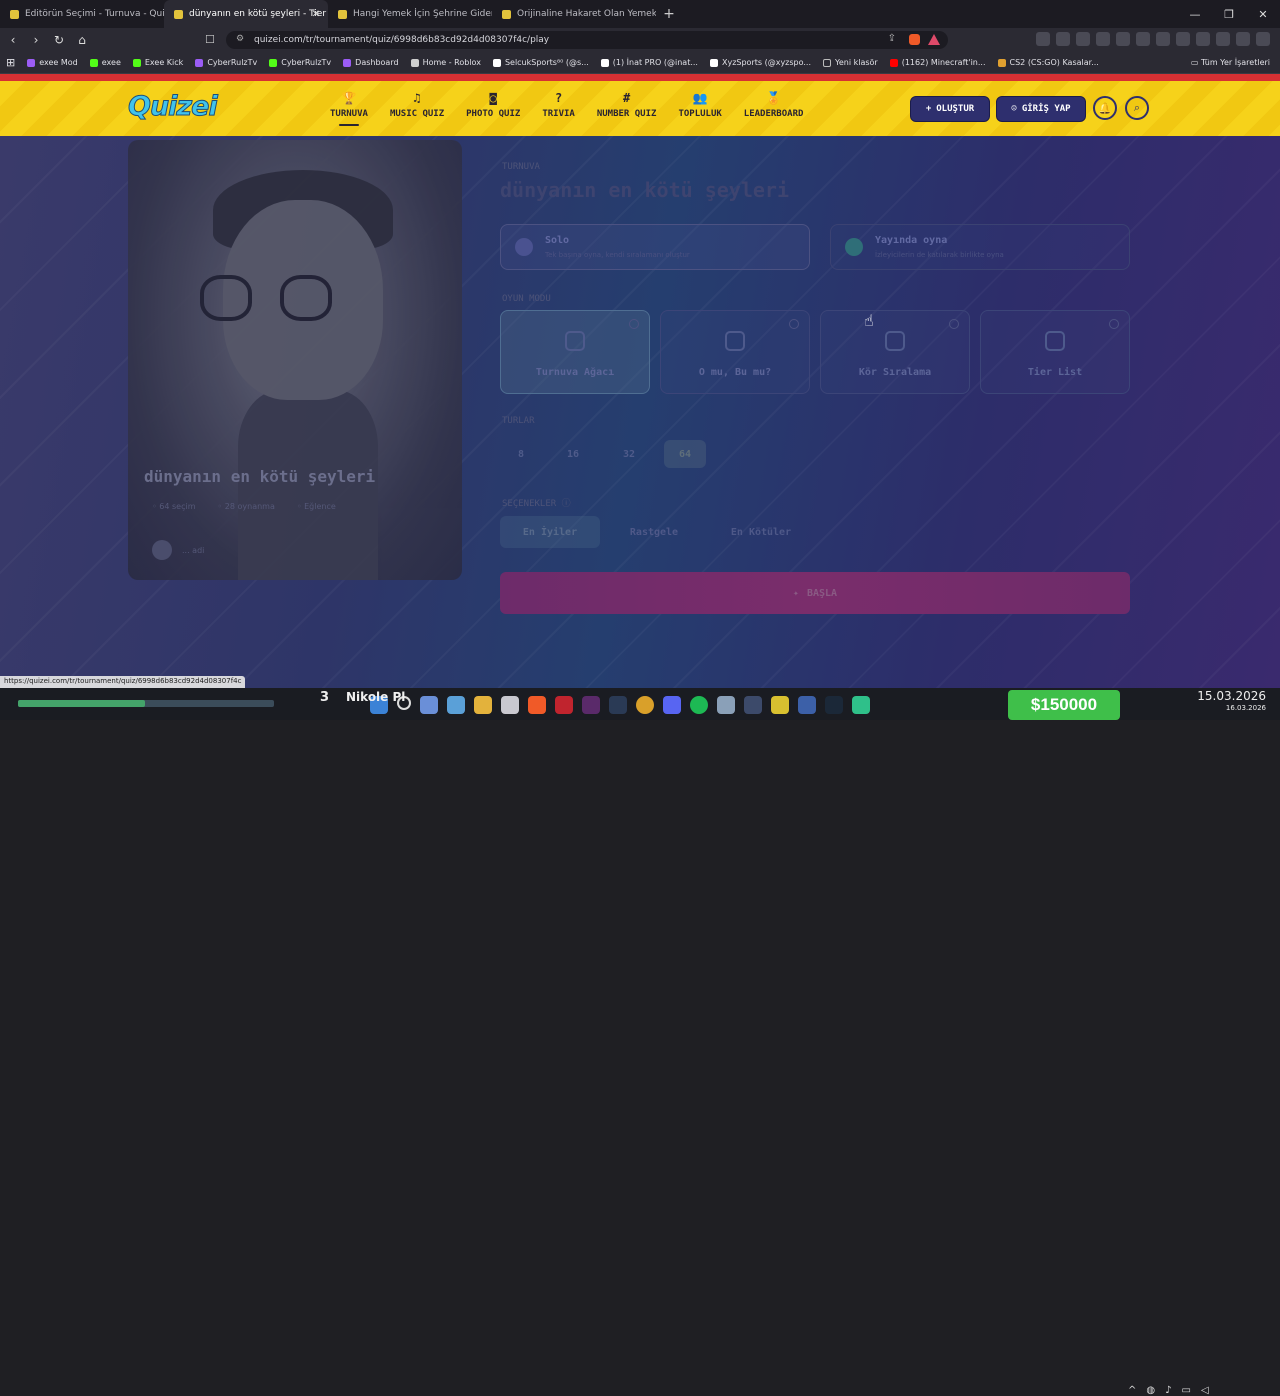 The width and height of the screenshot is (1280, 1396). I want to click on share-icon: ⇪, so click(892, 38).